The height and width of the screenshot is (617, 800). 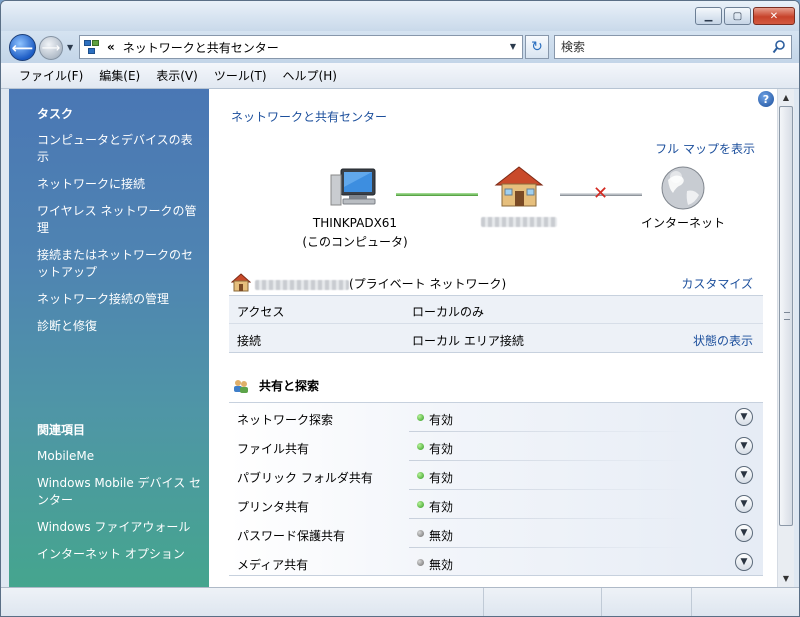 What do you see at coordinates (61, 430) in the screenshot?
I see `related-heading: 関連項目` at bounding box center [61, 430].